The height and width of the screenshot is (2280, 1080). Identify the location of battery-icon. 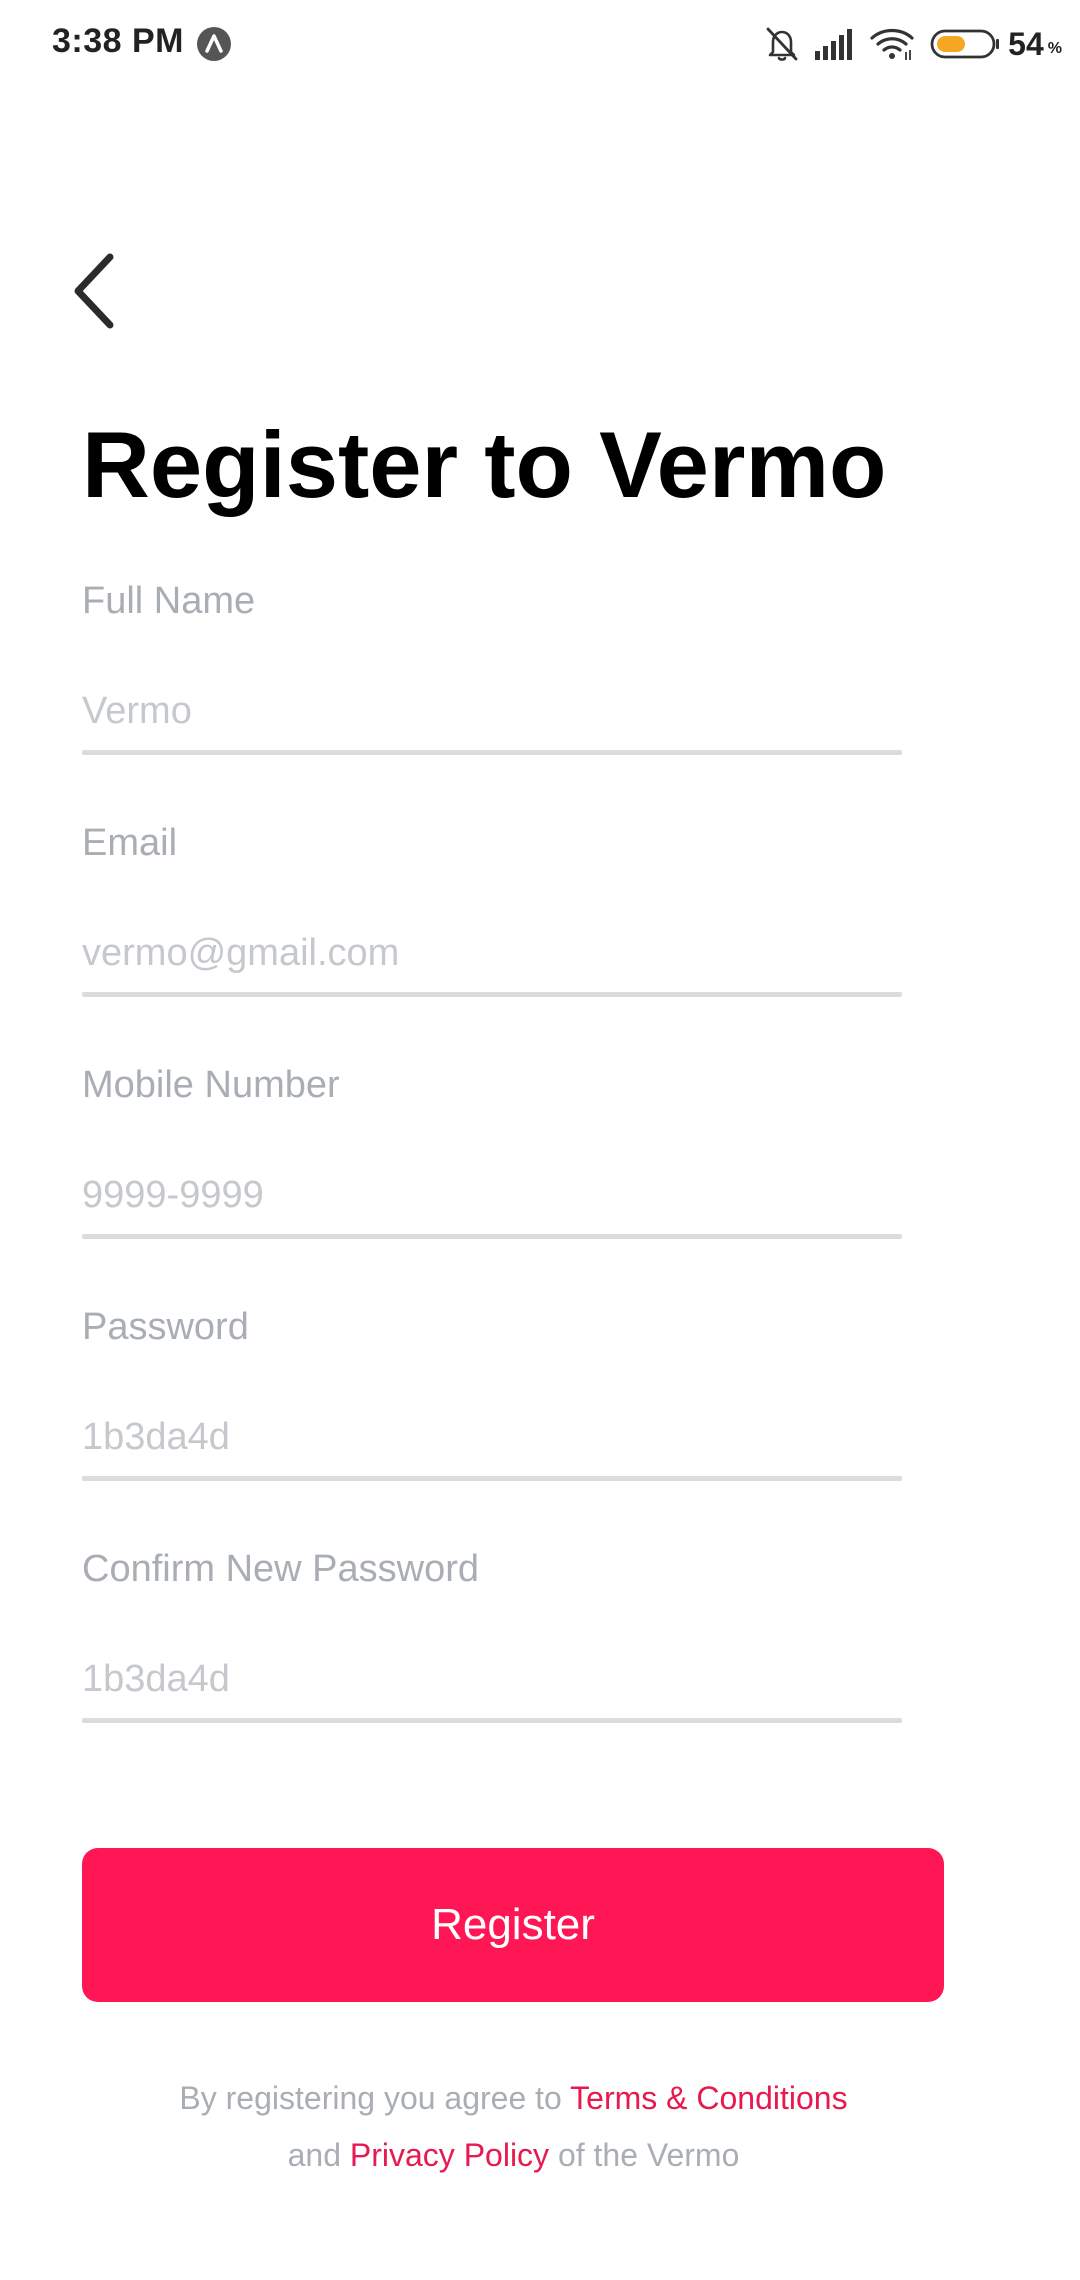
(965, 44).